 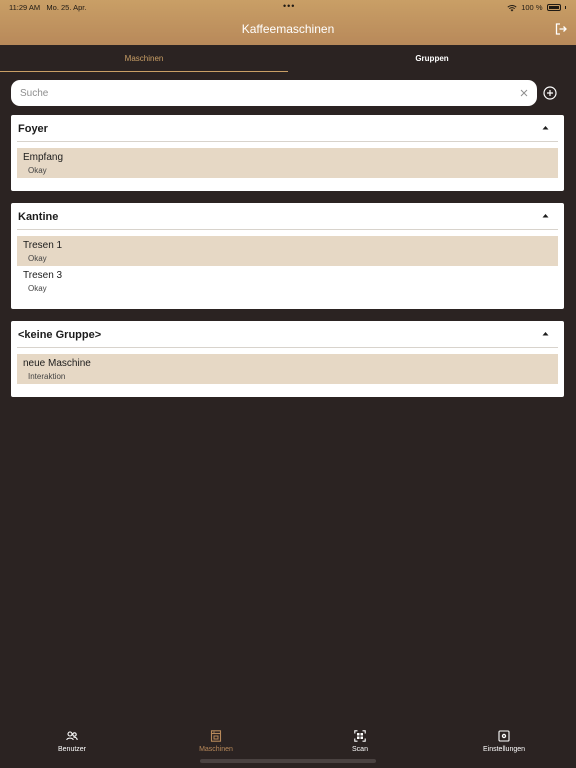 I want to click on machine-name: Empfang, so click(x=43, y=157).